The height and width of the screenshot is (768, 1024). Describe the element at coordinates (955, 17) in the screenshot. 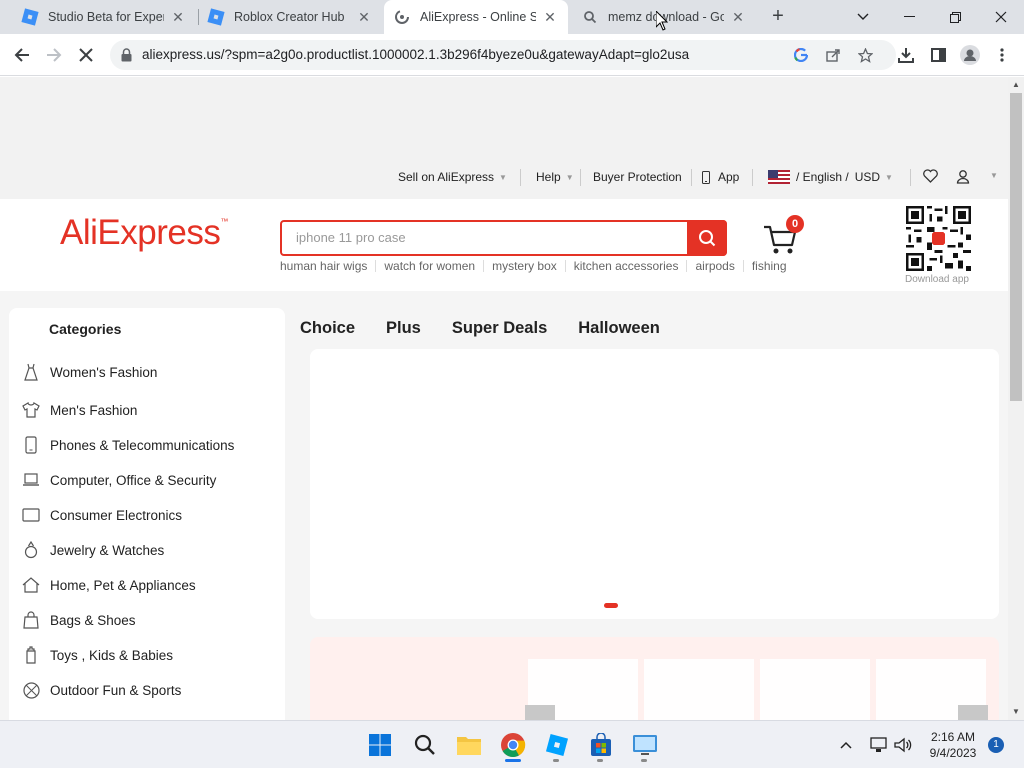

I see `restore-button` at that location.